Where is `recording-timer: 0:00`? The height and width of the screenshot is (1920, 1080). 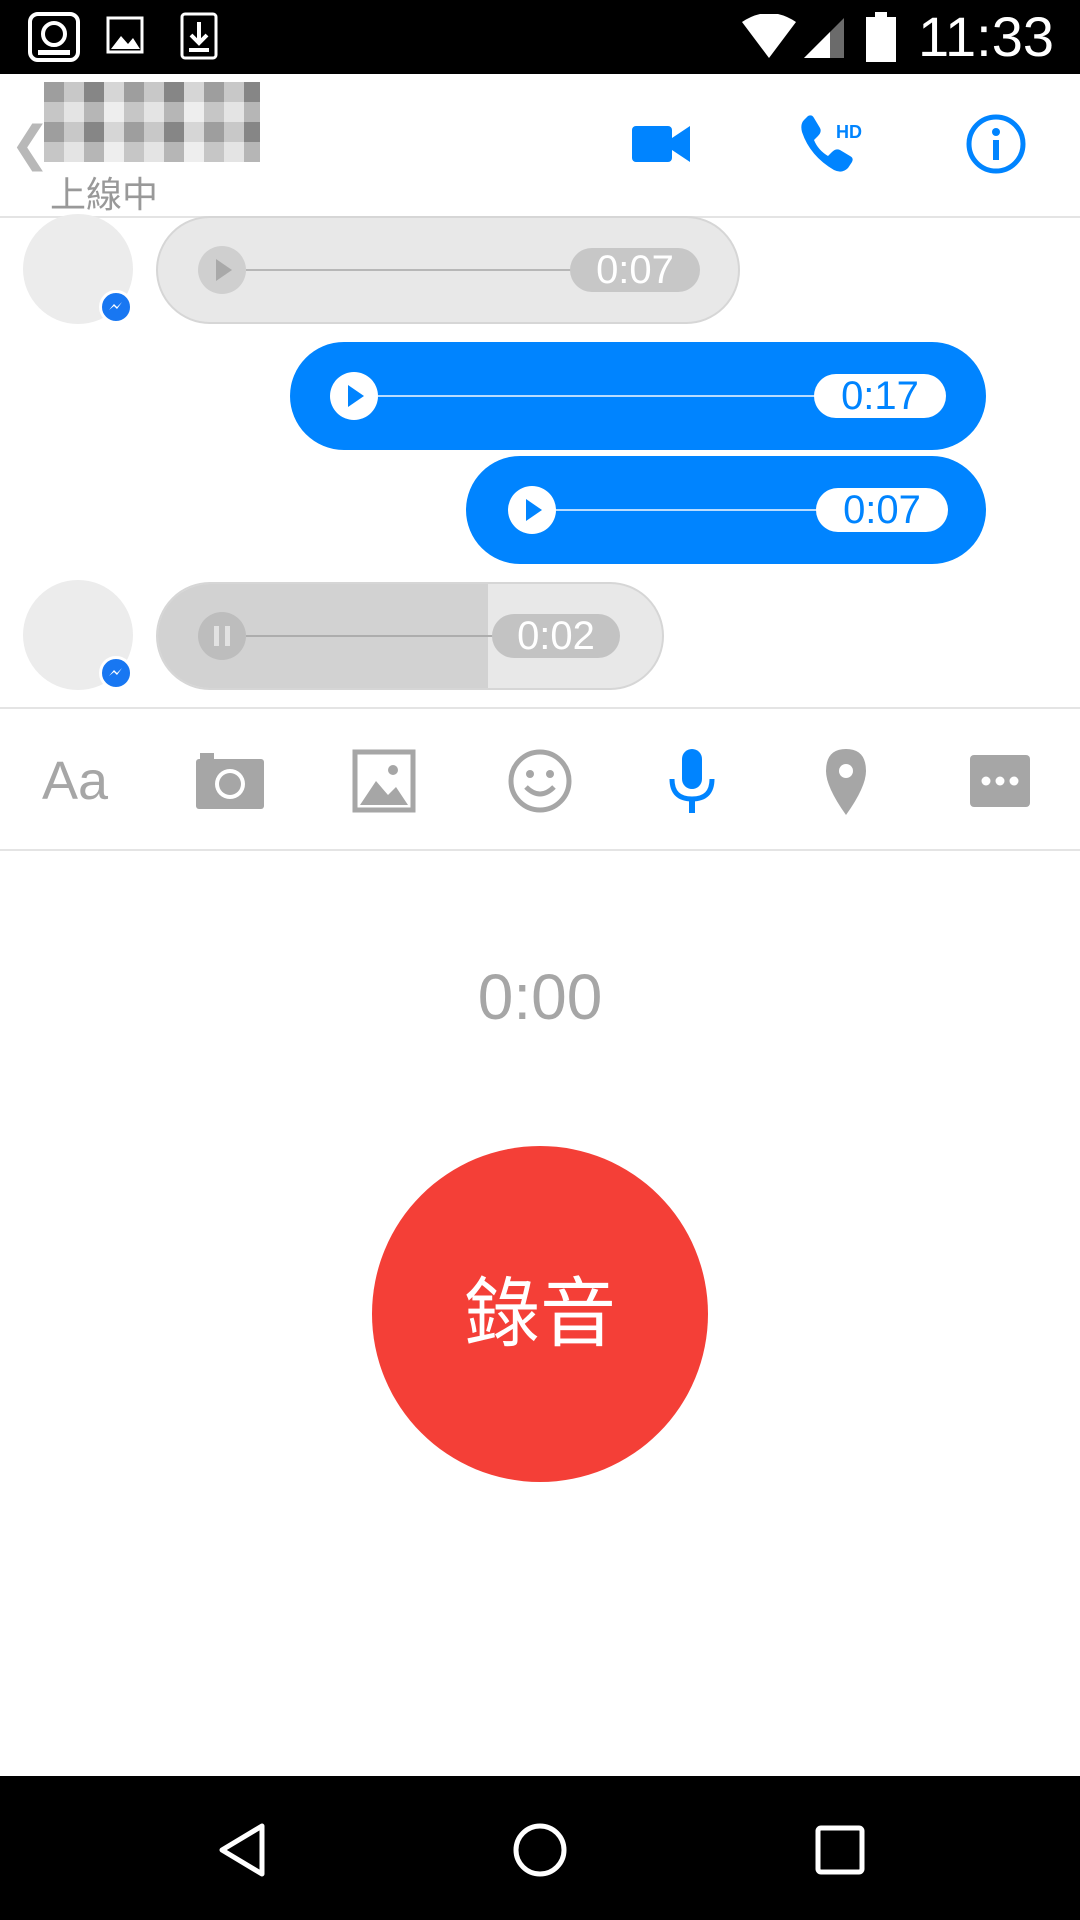
recording-timer: 0:00 is located at coordinates (540, 997).